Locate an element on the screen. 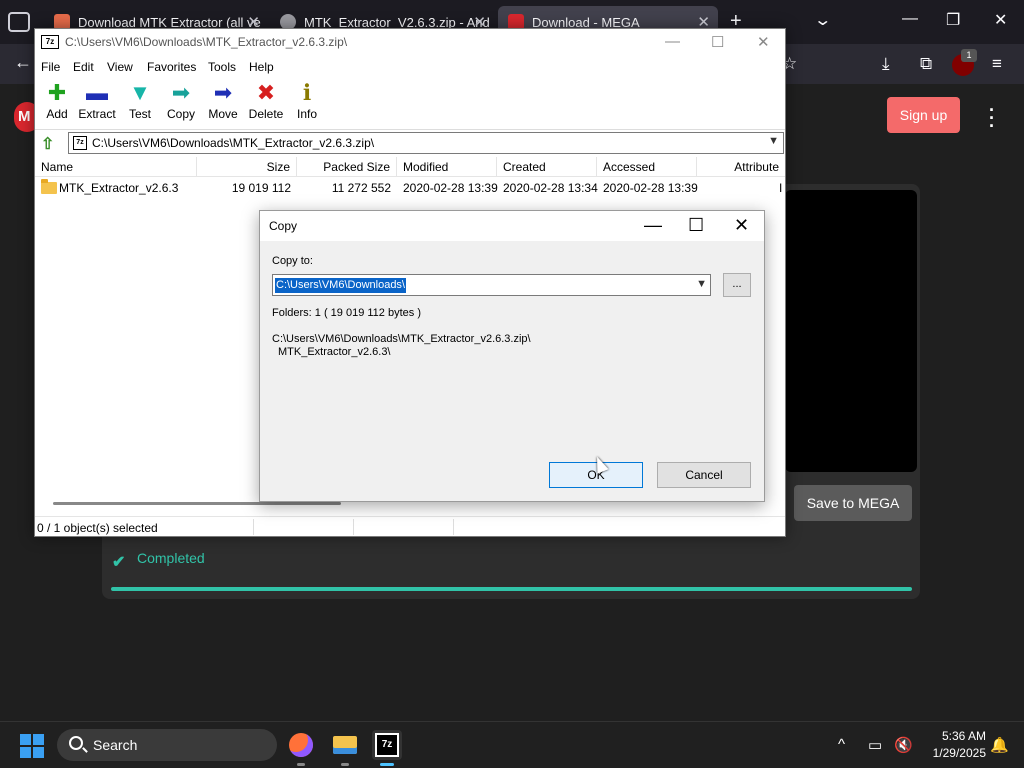  taskbar-file-explorer is located at coordinates (345, 748).